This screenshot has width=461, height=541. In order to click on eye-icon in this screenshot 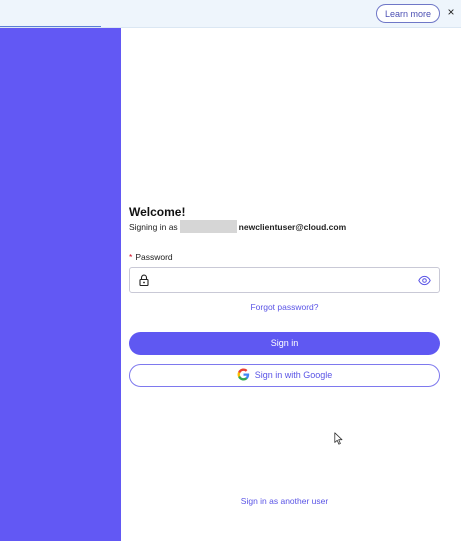, I will do `click(424, 280)`.